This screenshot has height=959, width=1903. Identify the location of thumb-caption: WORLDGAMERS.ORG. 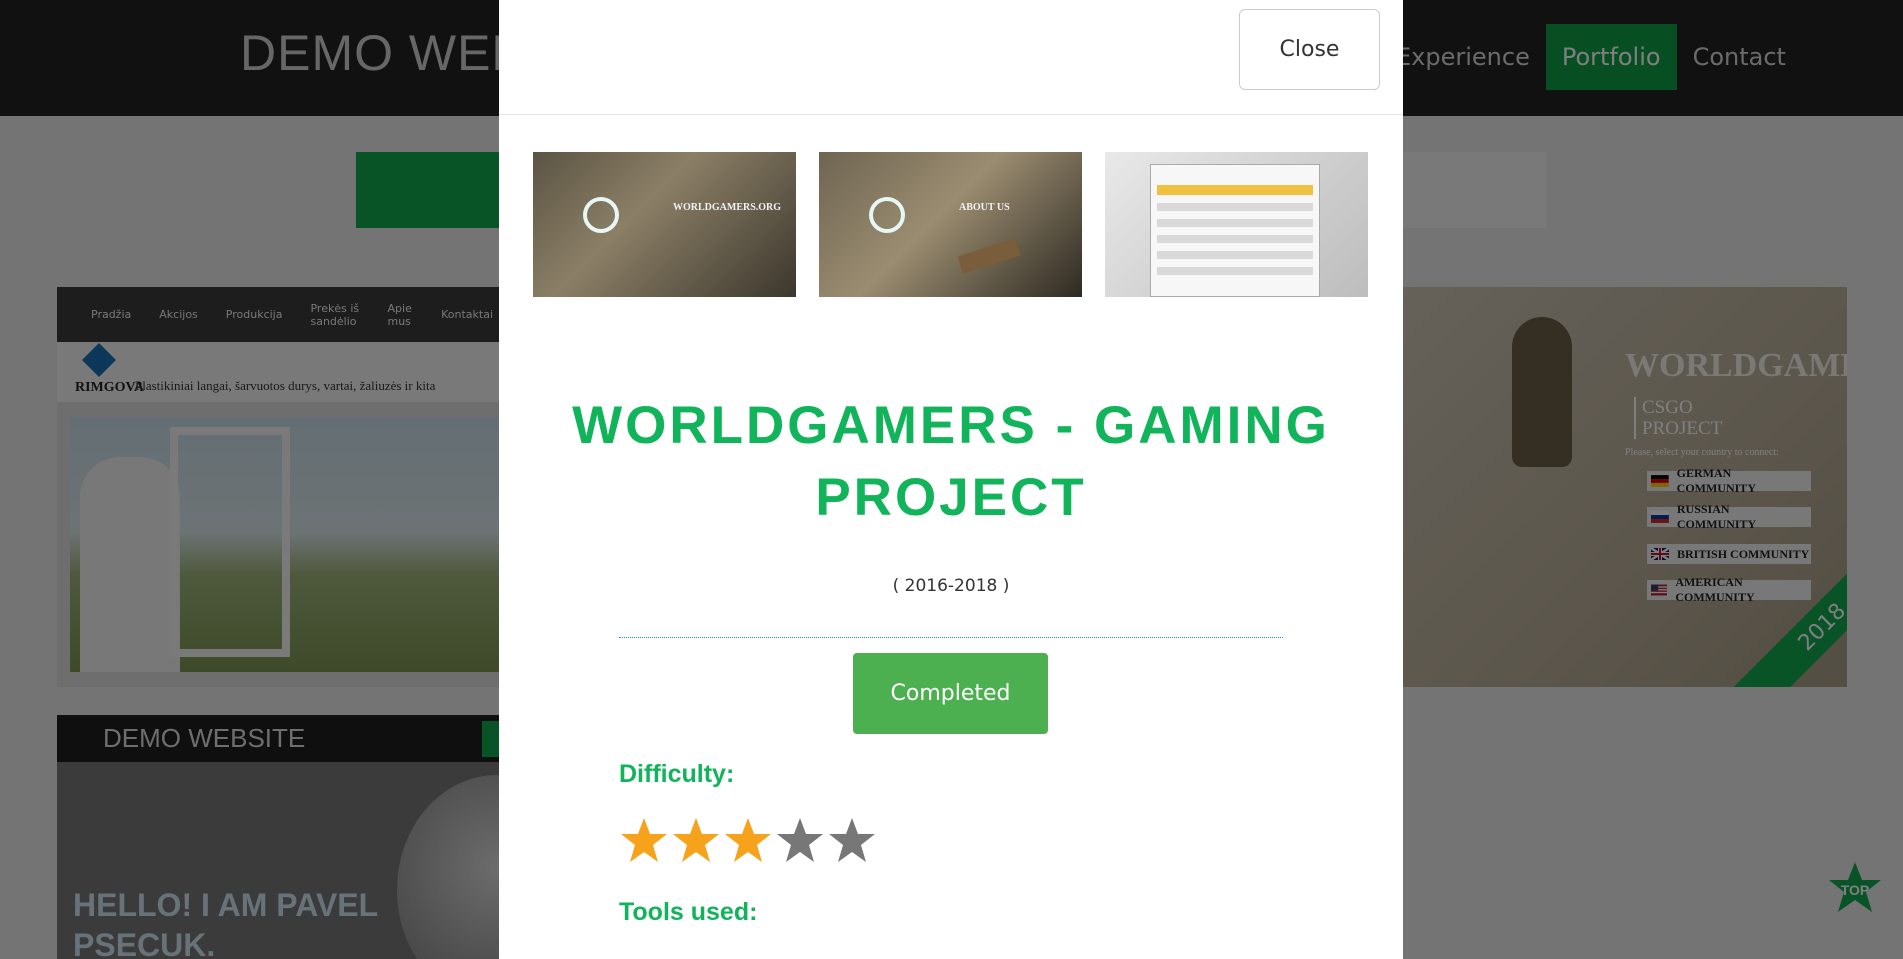
(727, 207).